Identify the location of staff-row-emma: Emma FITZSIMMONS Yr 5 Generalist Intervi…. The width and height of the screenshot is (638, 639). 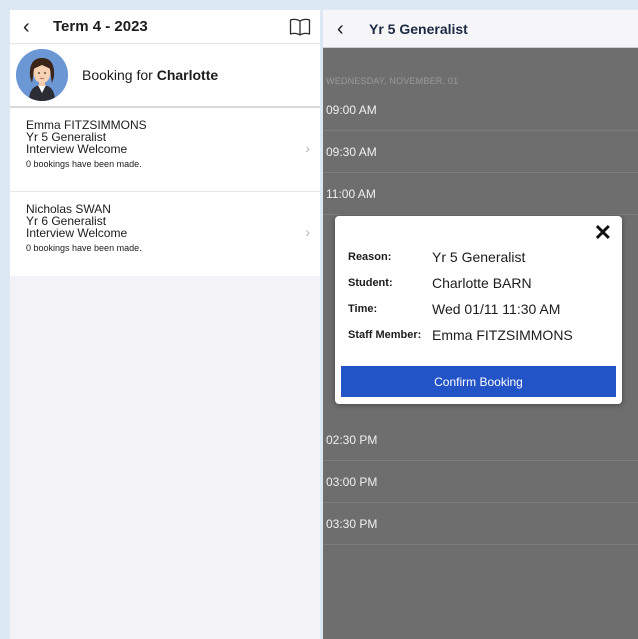
(165, 150).